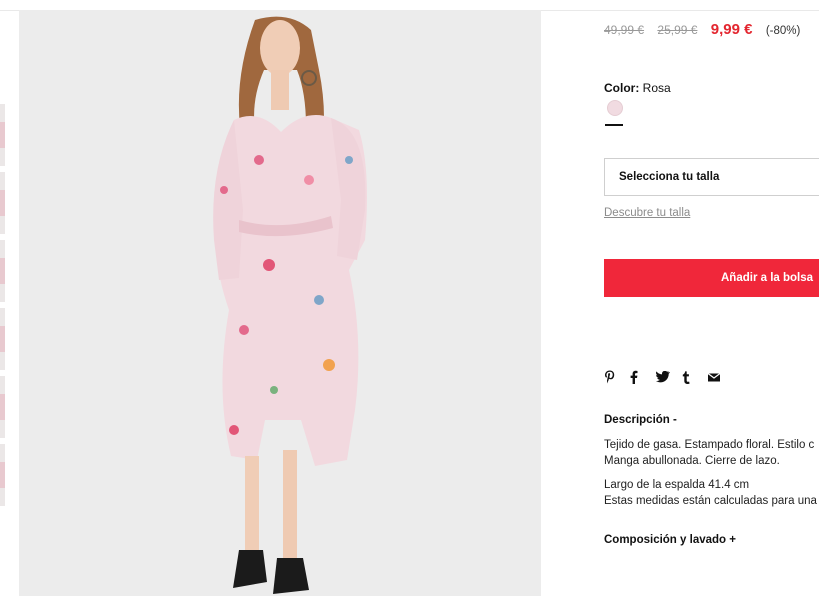 The height and width of the screenshot is (596, 819). What do you see at coordinates (677, 30) in the screenshot?
I see `previous-price: 25,99 €` at bounding box center [677, 30].